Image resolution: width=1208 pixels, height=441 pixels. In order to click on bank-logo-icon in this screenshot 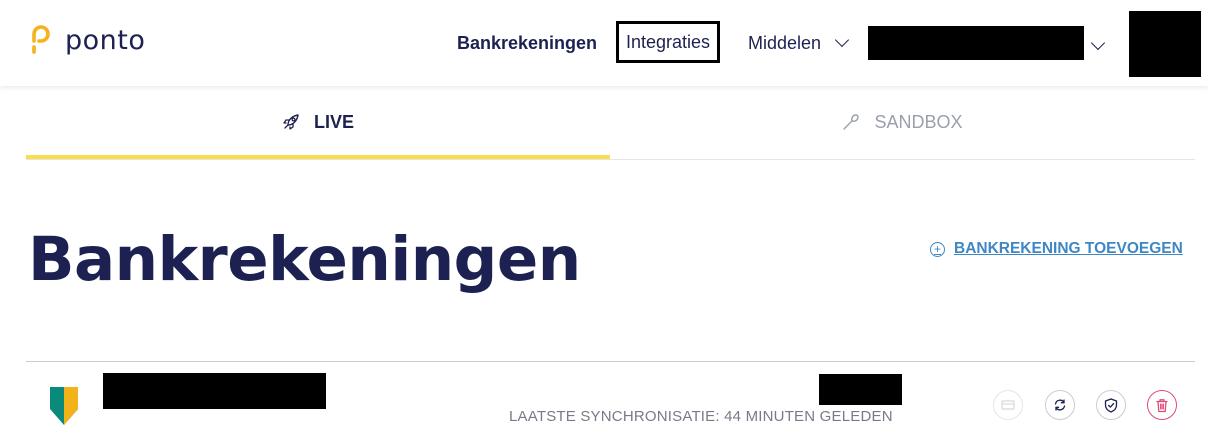, I will do `click(64, 406)`.